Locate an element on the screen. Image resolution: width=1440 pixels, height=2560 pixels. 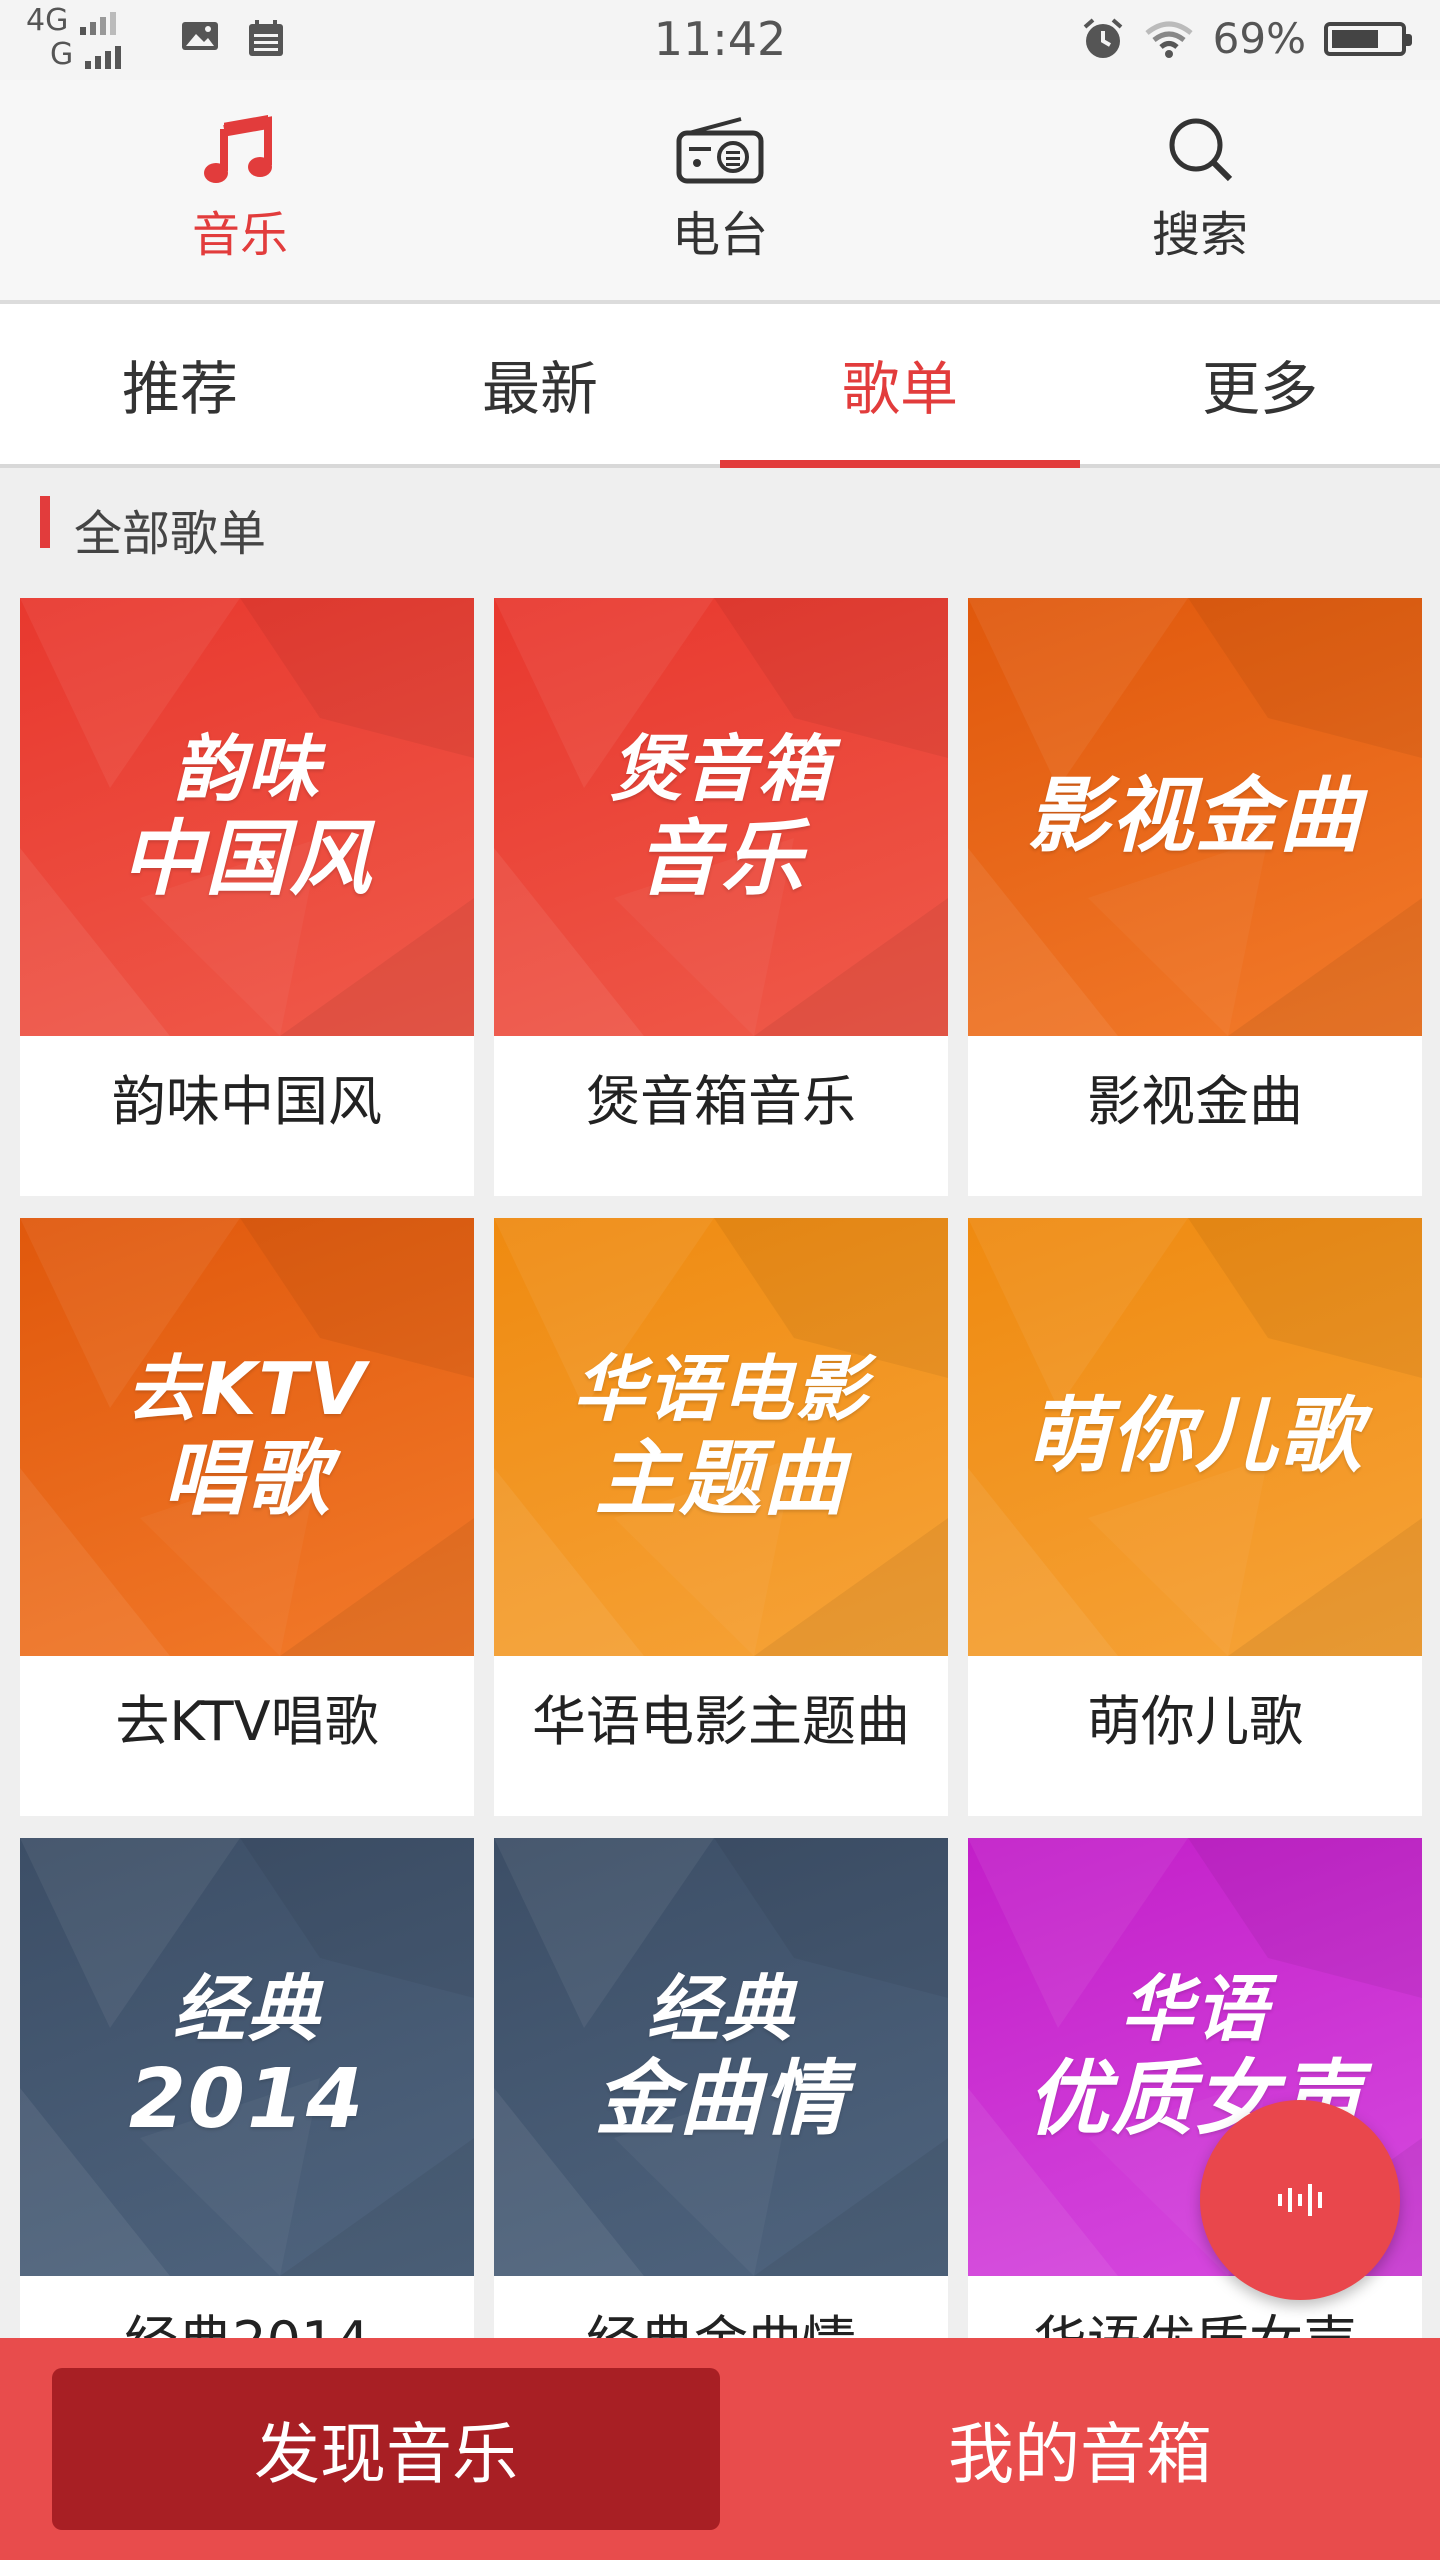
category-tabs: 推荐 最新 歌单 更多 is located at coordinates (720, 386).